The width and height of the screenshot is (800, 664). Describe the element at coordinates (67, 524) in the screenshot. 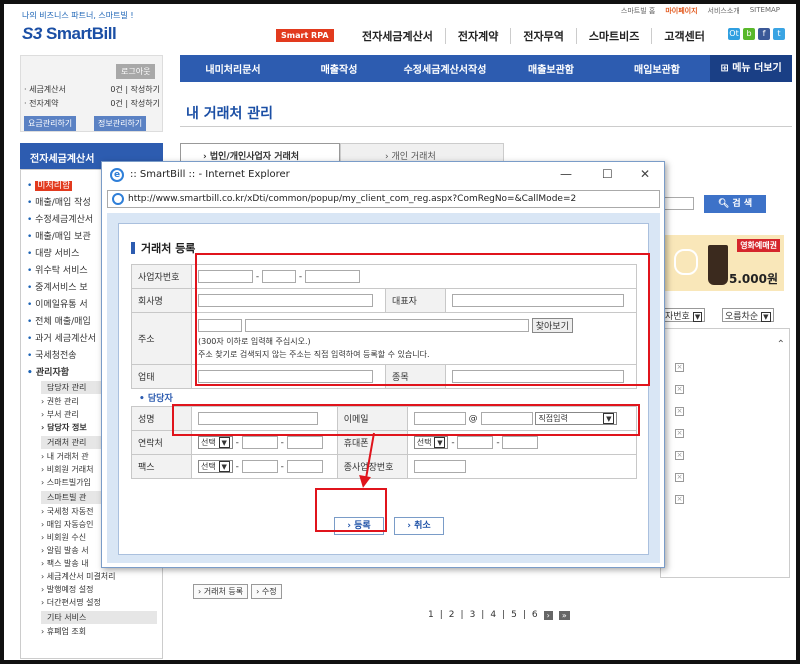

I see `sub-purchase-auto: 매입 자동승인` at that location.